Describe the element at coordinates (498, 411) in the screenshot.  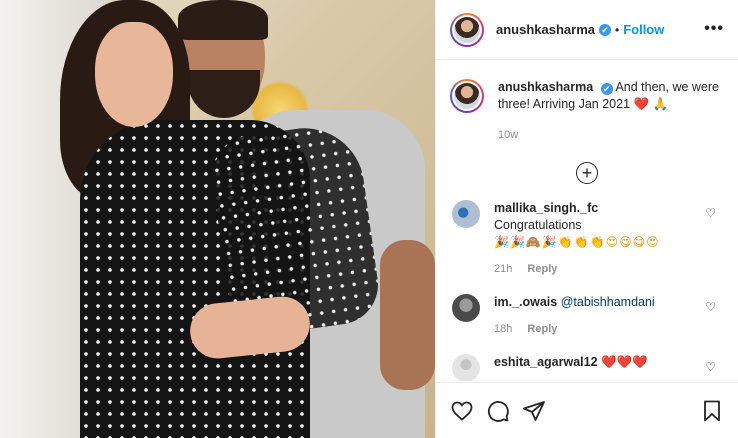
I see `comment-icon` at that location.